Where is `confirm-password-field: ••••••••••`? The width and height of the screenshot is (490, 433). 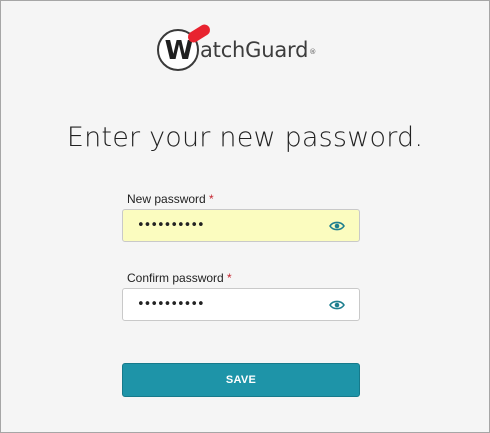 confirm-password-field: •••••••••• is located at coordinates (241, 304).